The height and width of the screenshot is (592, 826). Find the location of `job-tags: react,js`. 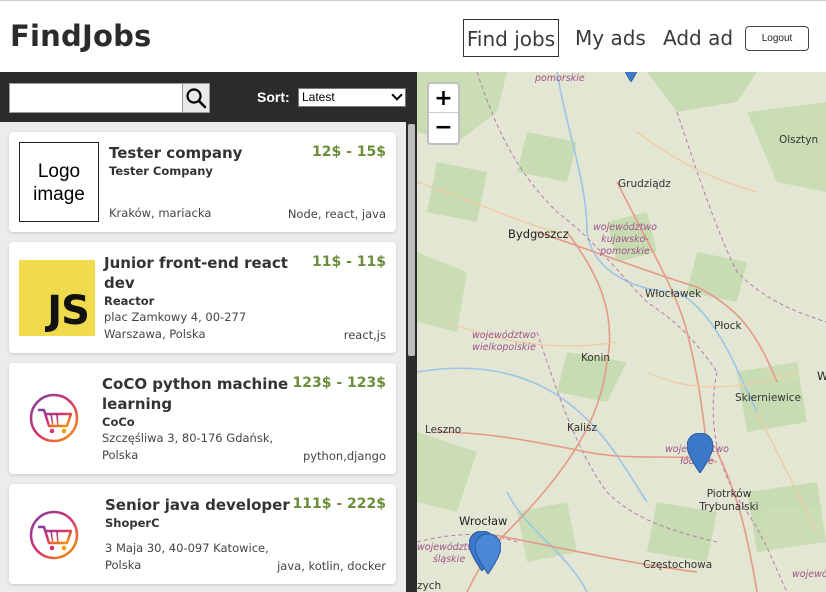

job-tags: react,js is located at coordinates (364, 335).